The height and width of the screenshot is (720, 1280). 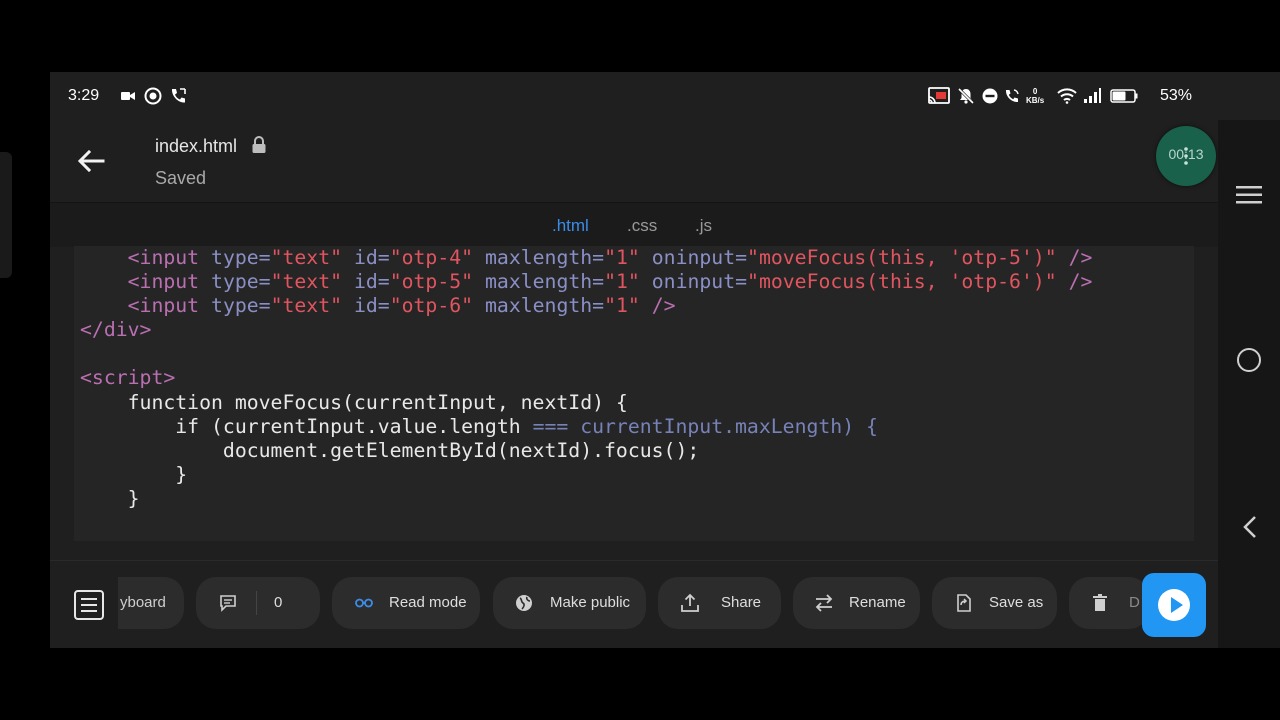 I want to click on read-mode-button: Read mode, so click(x=406, y=603).